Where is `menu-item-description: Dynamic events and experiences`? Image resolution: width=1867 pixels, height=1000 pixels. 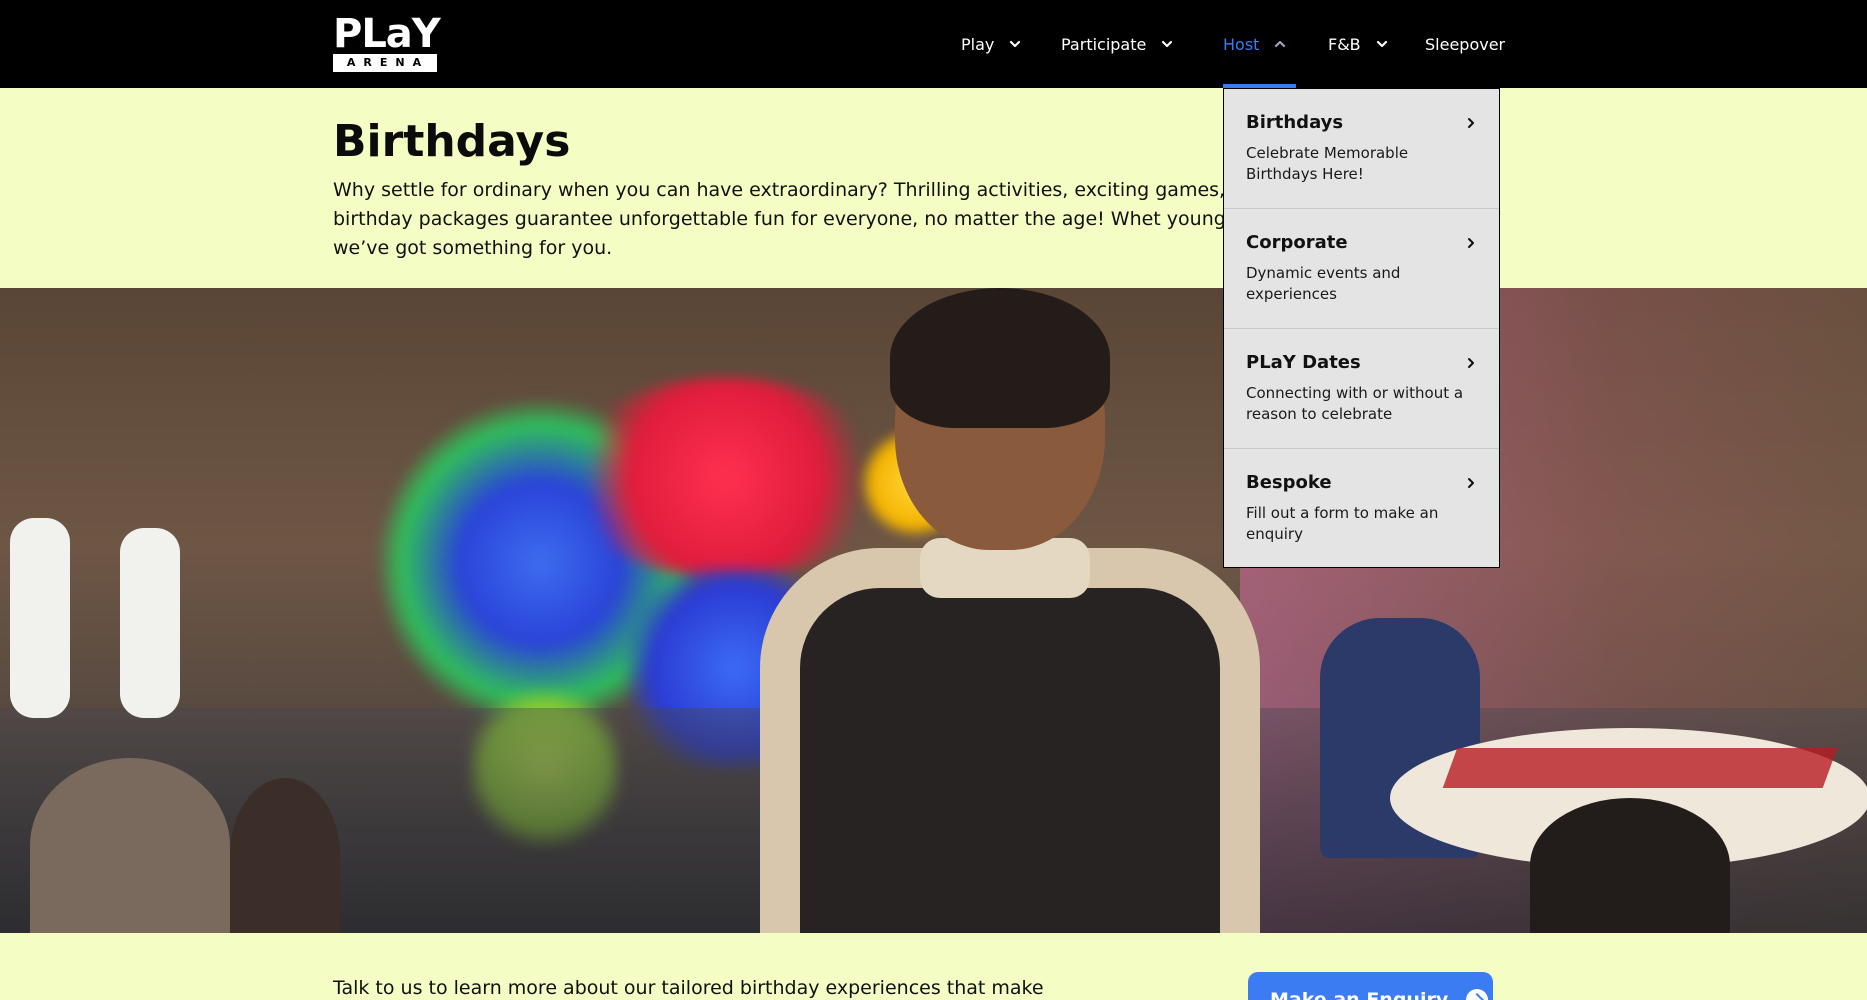 menu-item-description: Dynamic events and experiences is located at coordinates (1323, 283).